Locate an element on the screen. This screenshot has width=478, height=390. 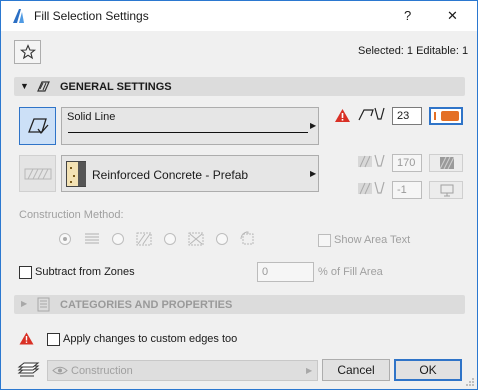
selection-info: Selected: 1 Editable: 1 is located at coordinates (413, 51).